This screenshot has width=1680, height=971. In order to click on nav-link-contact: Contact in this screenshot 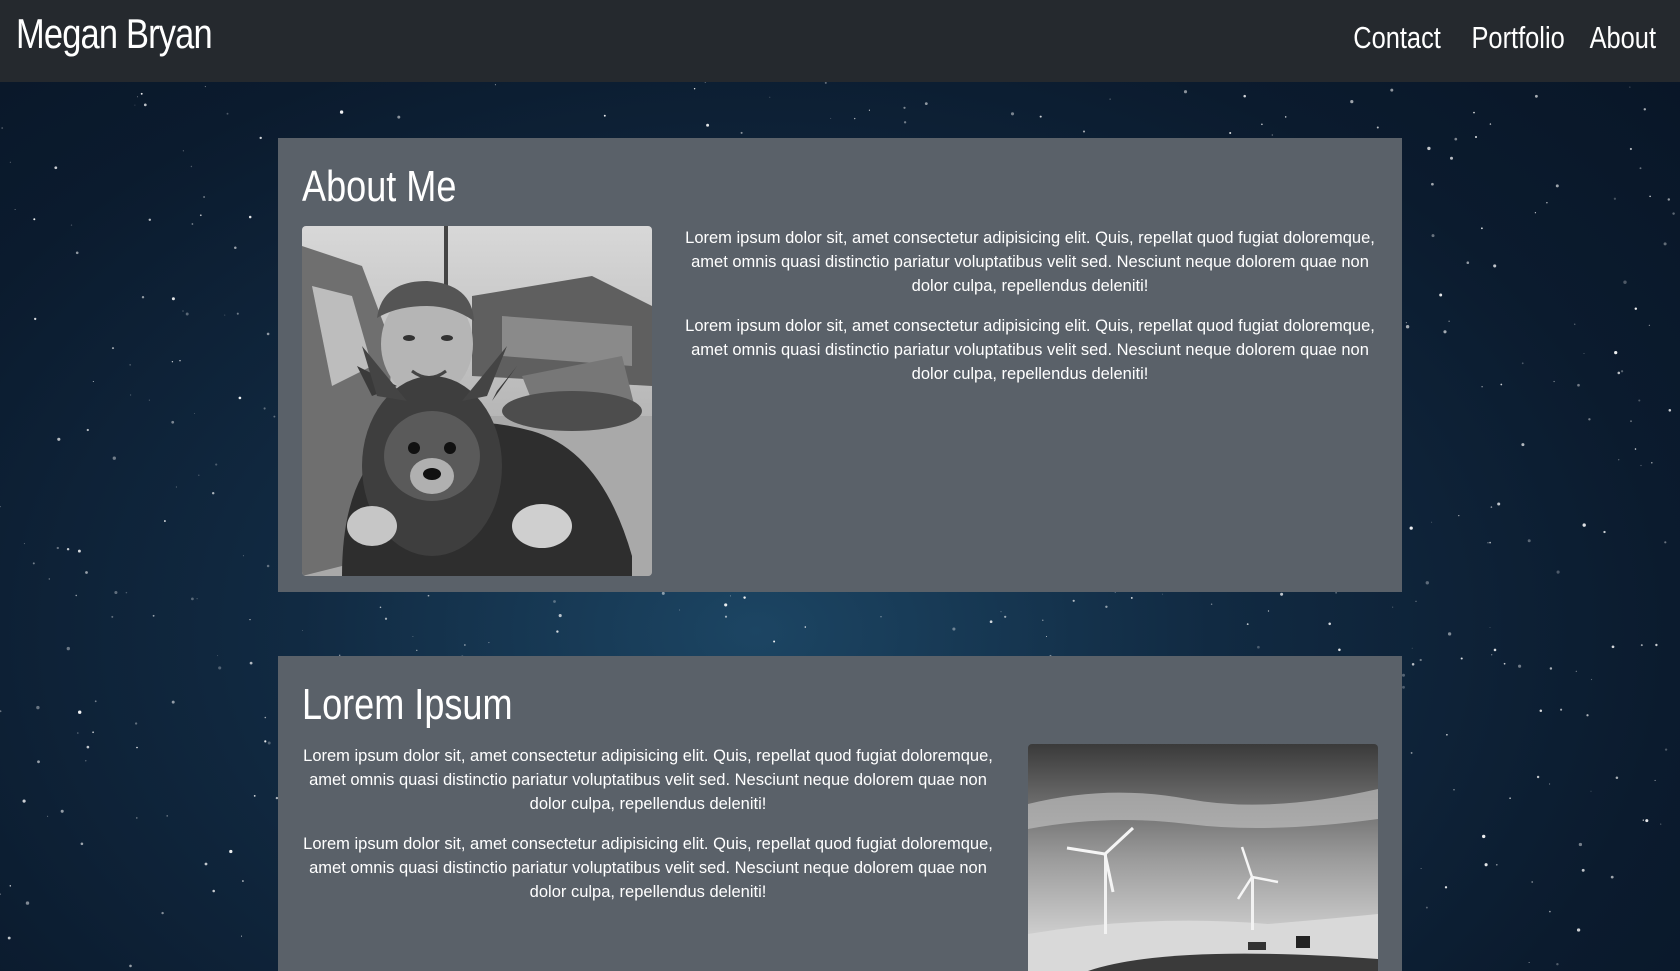, I will do `click(1398, 38)`.